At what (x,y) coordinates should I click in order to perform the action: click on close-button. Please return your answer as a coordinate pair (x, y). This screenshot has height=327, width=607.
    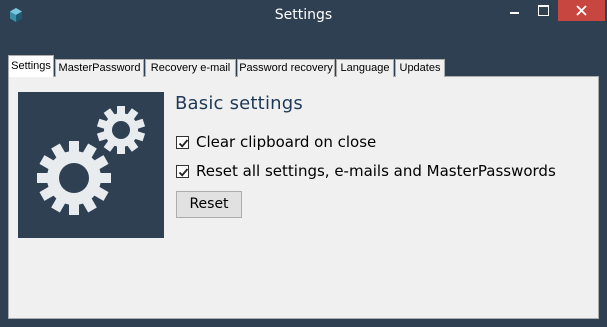
    Looking at the image, I should click on (581, 10).